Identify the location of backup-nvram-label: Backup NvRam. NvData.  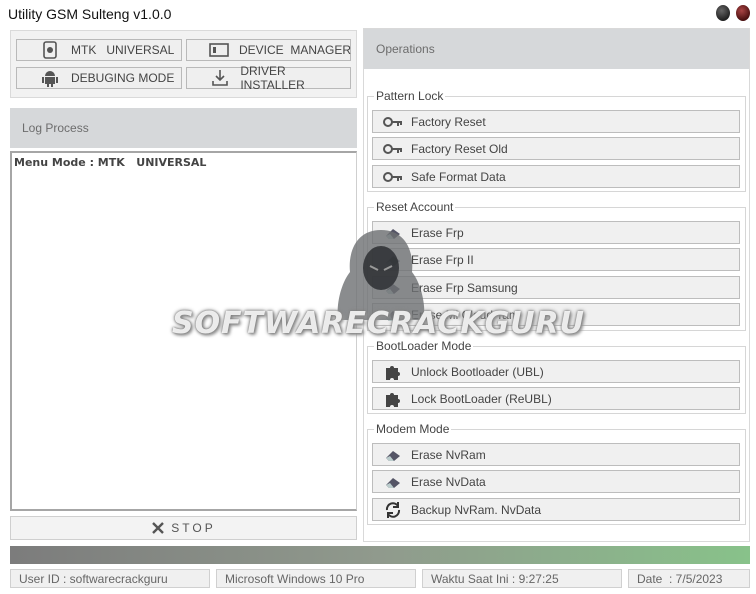
(476, 509).